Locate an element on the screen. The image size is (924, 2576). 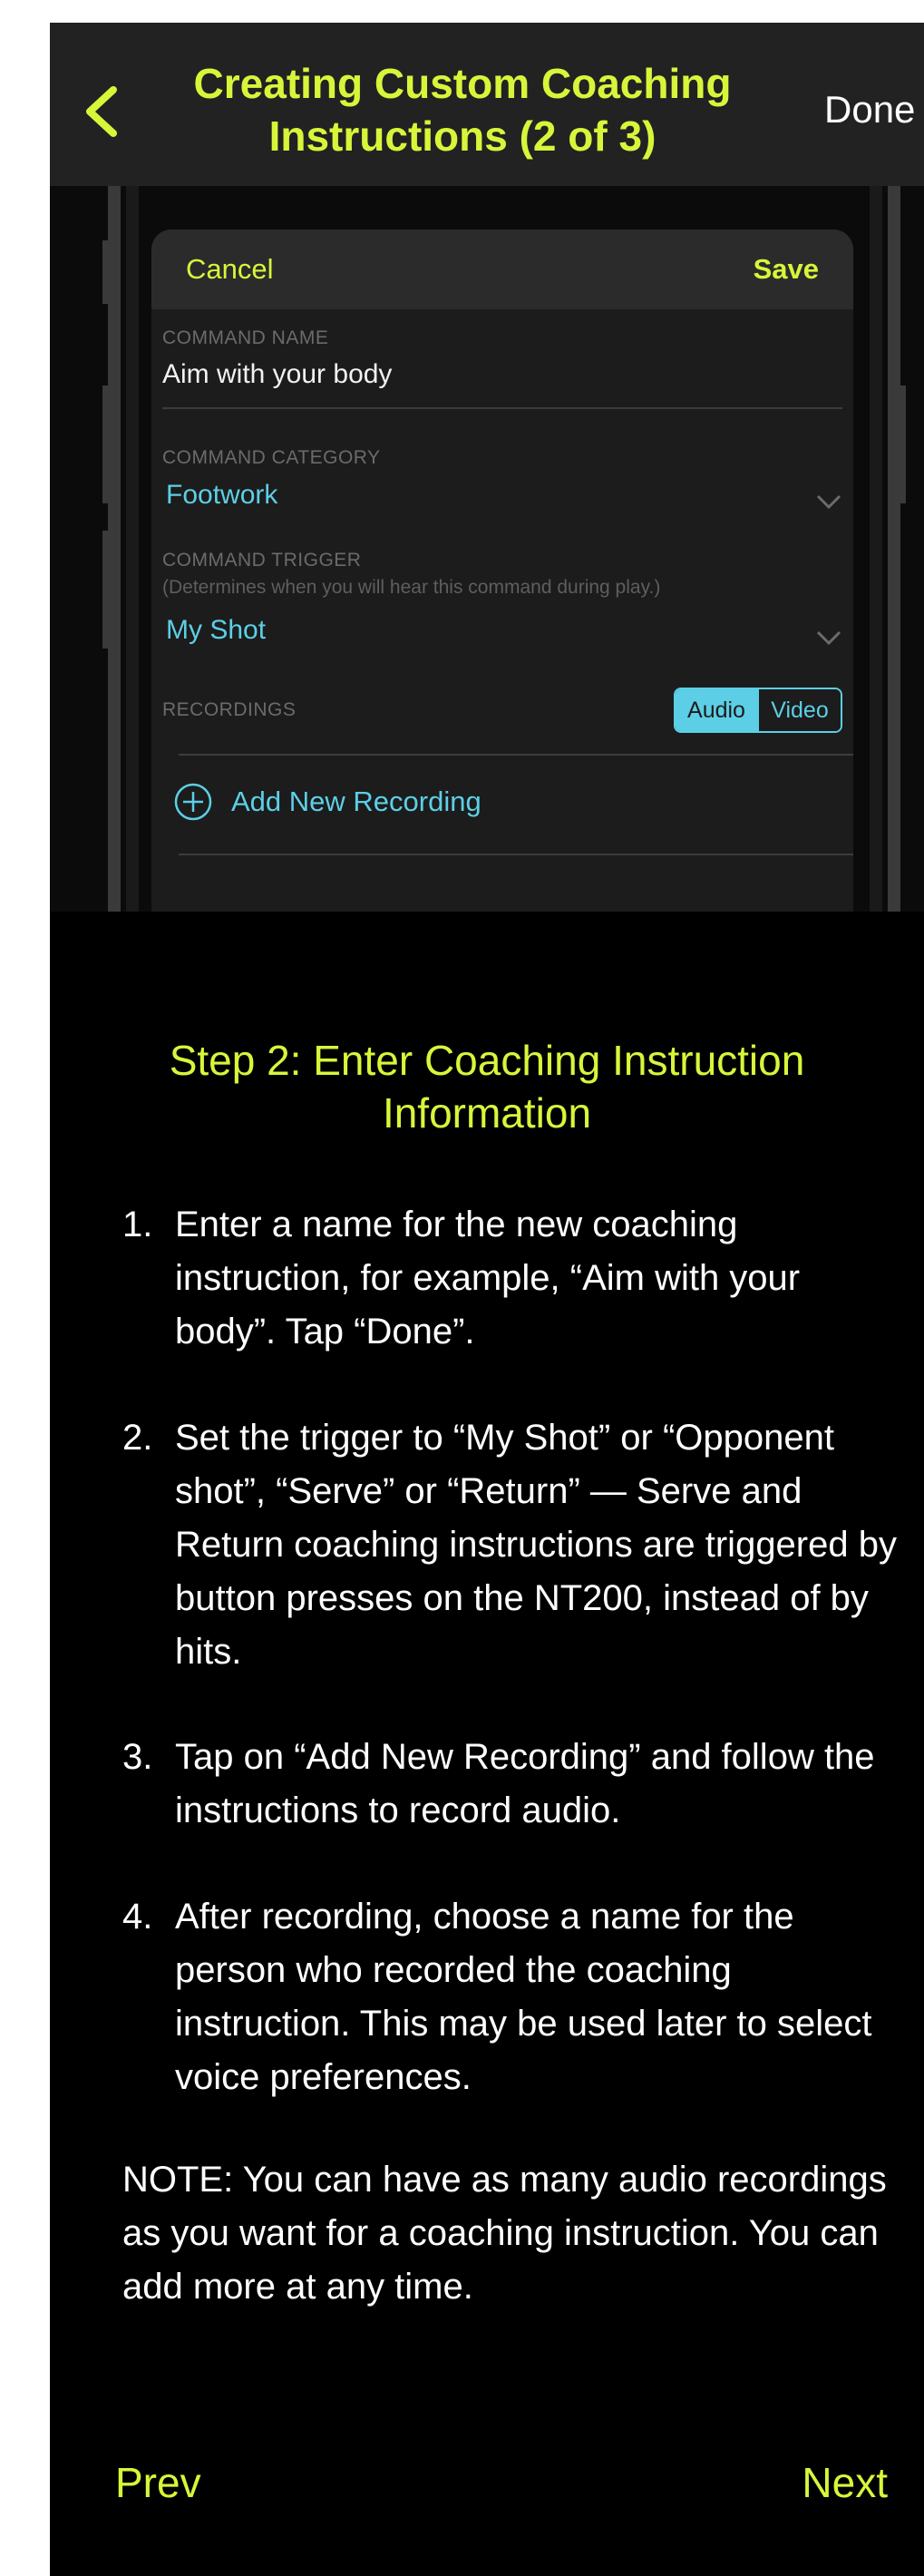
step-number: 1. is located at coordinates (138, 1224).